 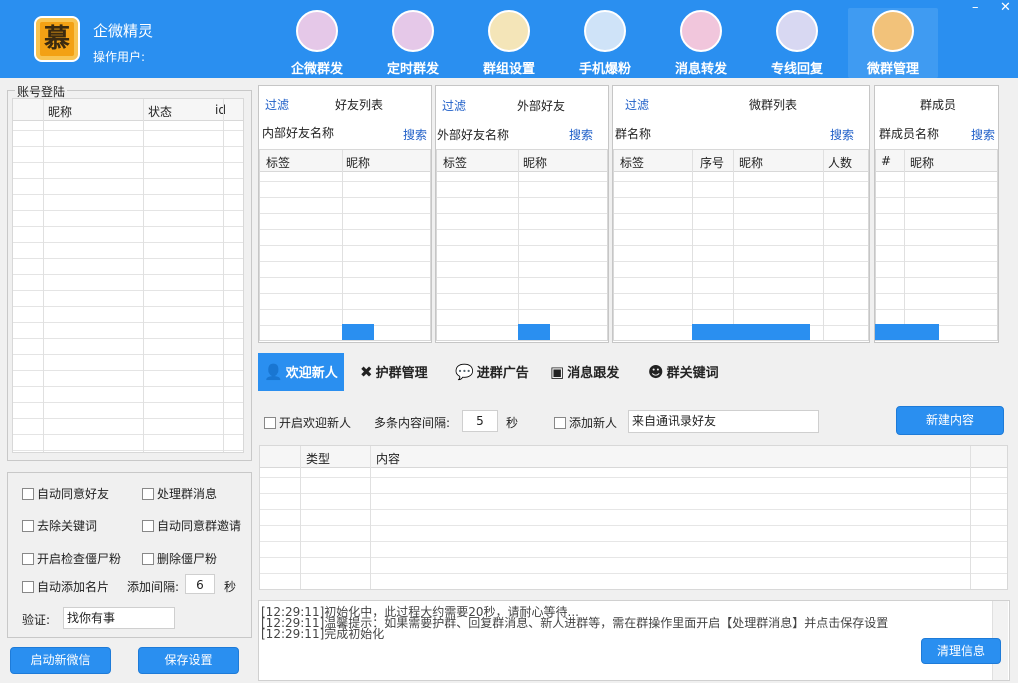 What do you see at coordinates (412, 423) in the screenshot?
I see `content-interval-label: 多条内容间隔:` at bounding box center [412, 423].